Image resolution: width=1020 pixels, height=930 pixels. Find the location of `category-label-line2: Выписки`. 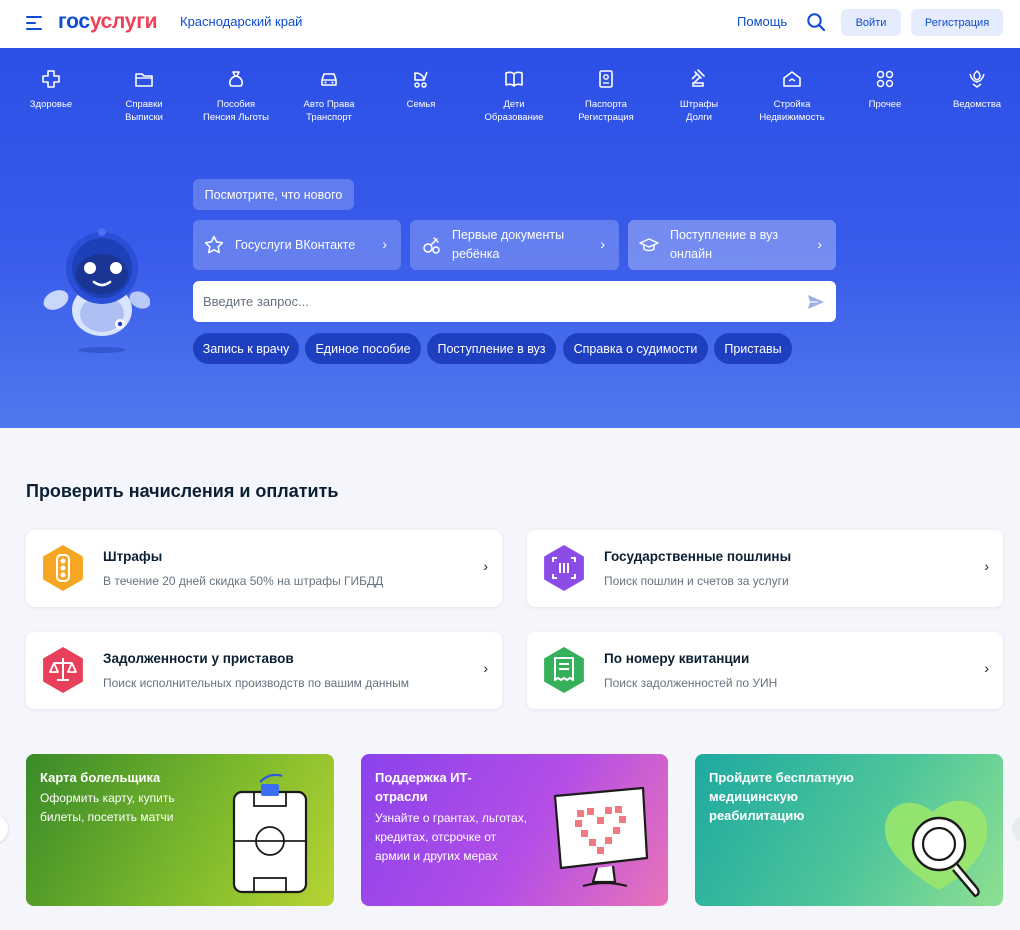

category-label-line2: Выписки is located at coordinates (144, 117).